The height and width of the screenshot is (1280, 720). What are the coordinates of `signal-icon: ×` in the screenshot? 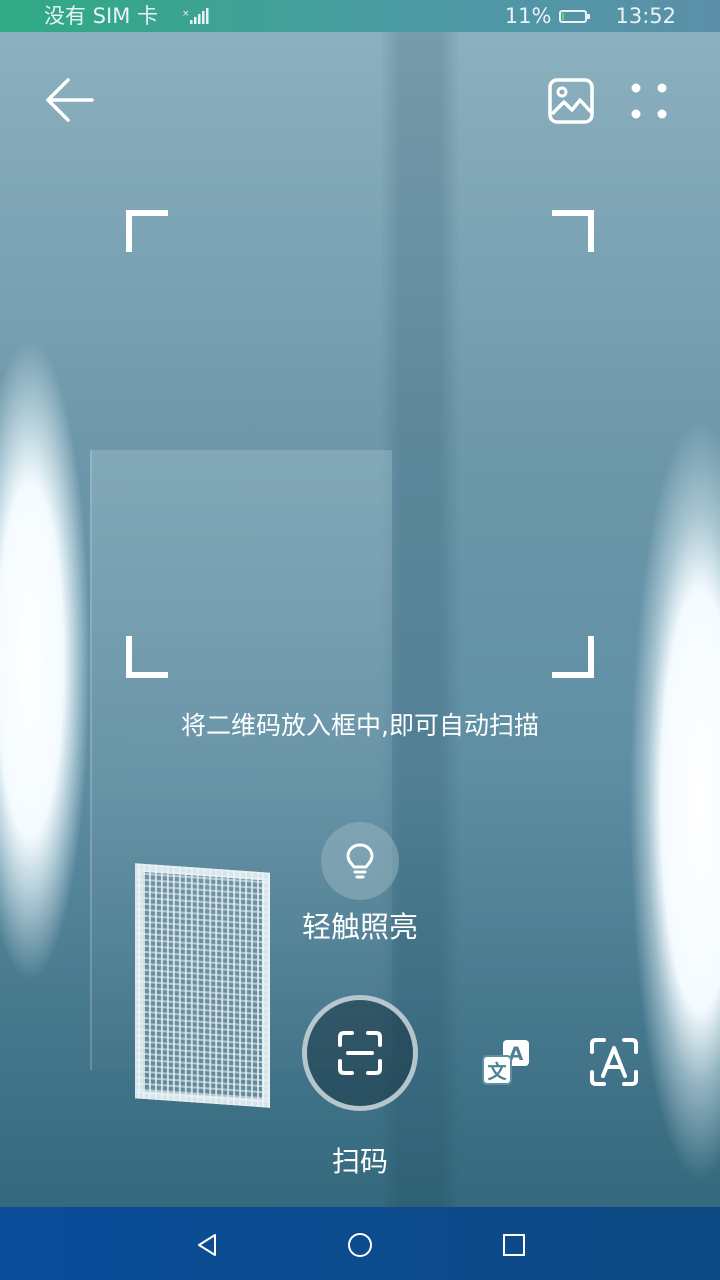 It's located at (195, 16).